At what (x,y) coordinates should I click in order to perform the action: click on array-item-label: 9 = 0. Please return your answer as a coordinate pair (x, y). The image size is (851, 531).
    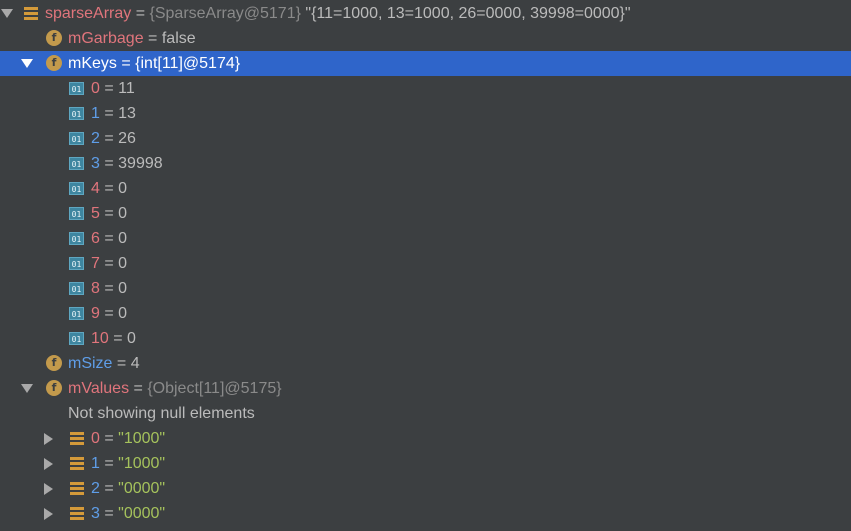
    Looking at the image, I should click on (109, 314).